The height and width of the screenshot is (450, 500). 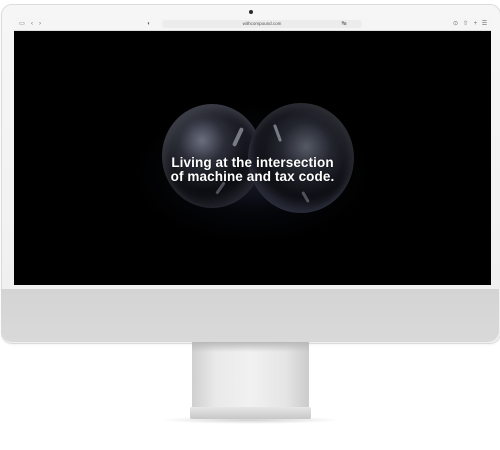 What do you see at coordinates (455, 24) in the screenshot?
I see `download-icon: ⊙` at bounding box center [455, 24].